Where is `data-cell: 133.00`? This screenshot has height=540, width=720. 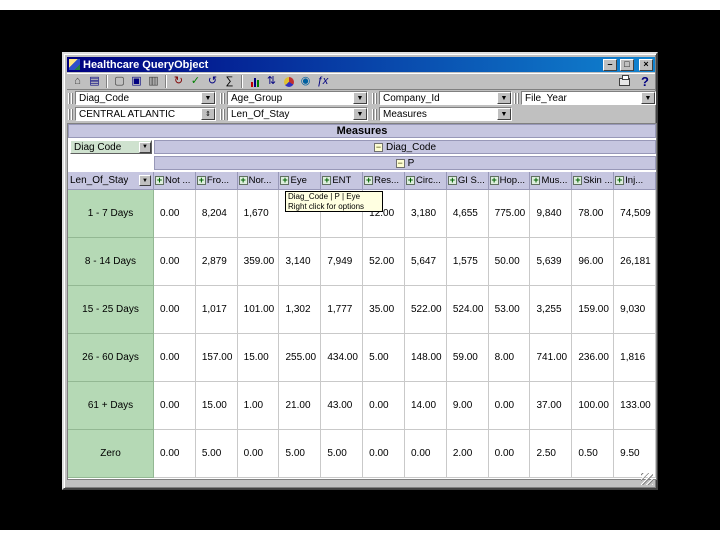
data-cell: 133.00 is located at coordinates (635, 406).